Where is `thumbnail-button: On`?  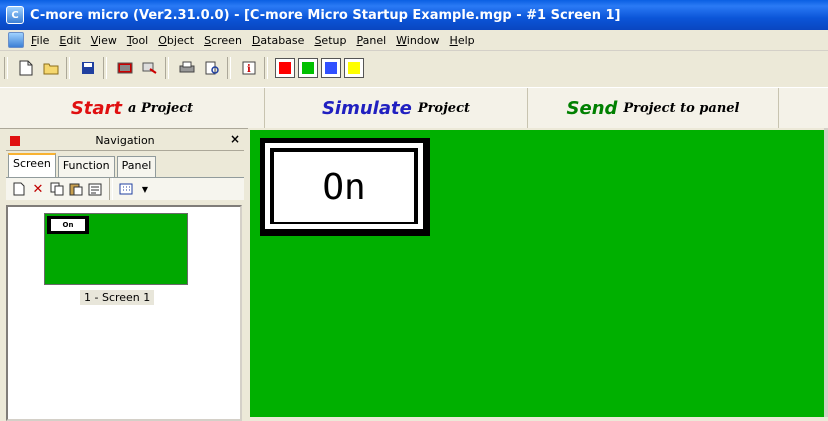
thumbnail-button: On is located at coordinates (68, 225).